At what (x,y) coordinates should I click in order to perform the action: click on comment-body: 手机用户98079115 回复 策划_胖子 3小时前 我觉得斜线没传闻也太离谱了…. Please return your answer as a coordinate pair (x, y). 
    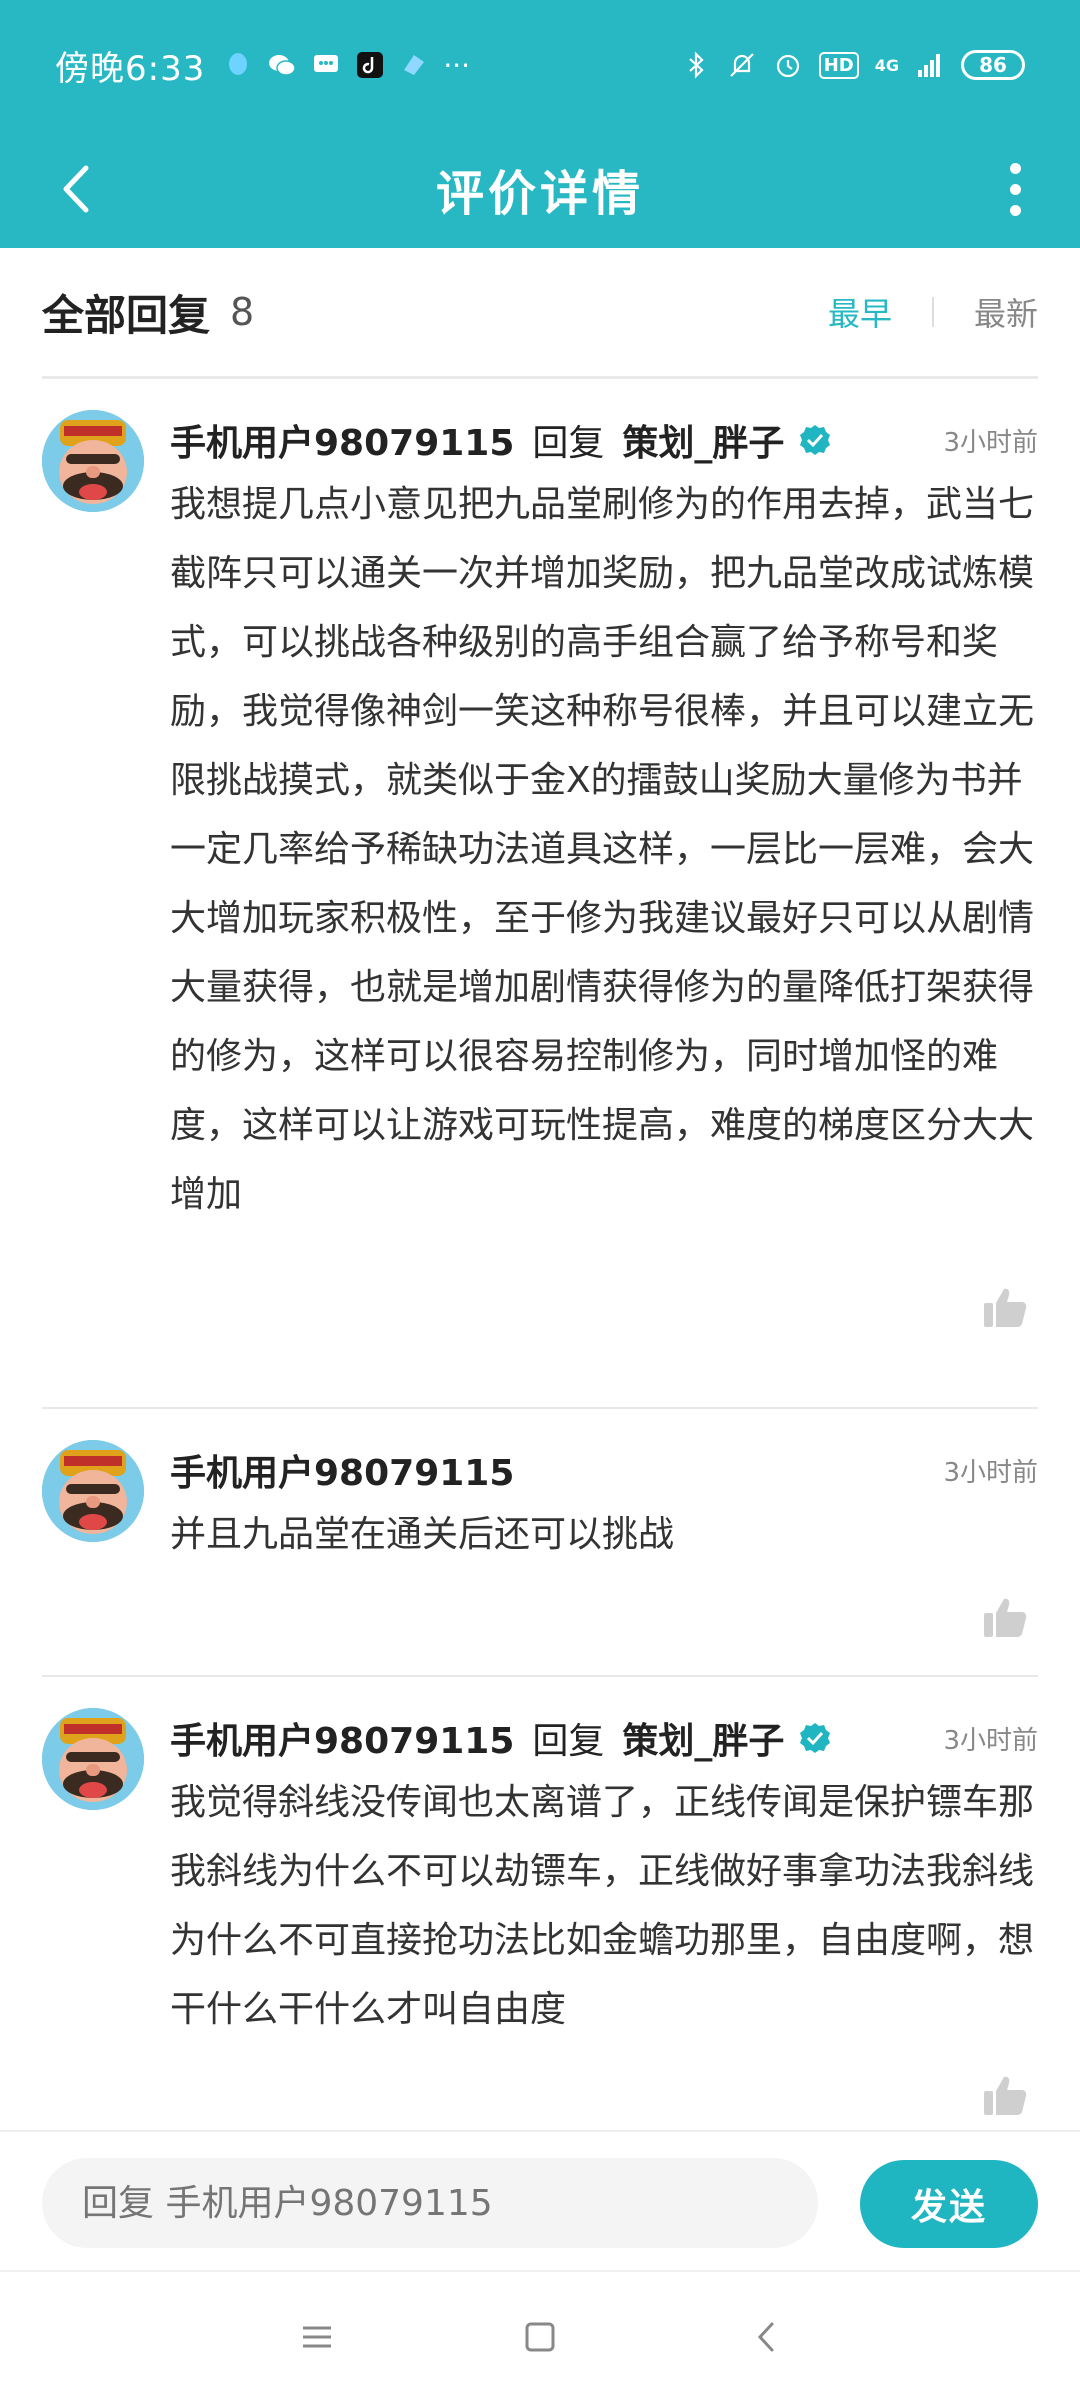
    Looking at the image, I should click on (604, 1876).